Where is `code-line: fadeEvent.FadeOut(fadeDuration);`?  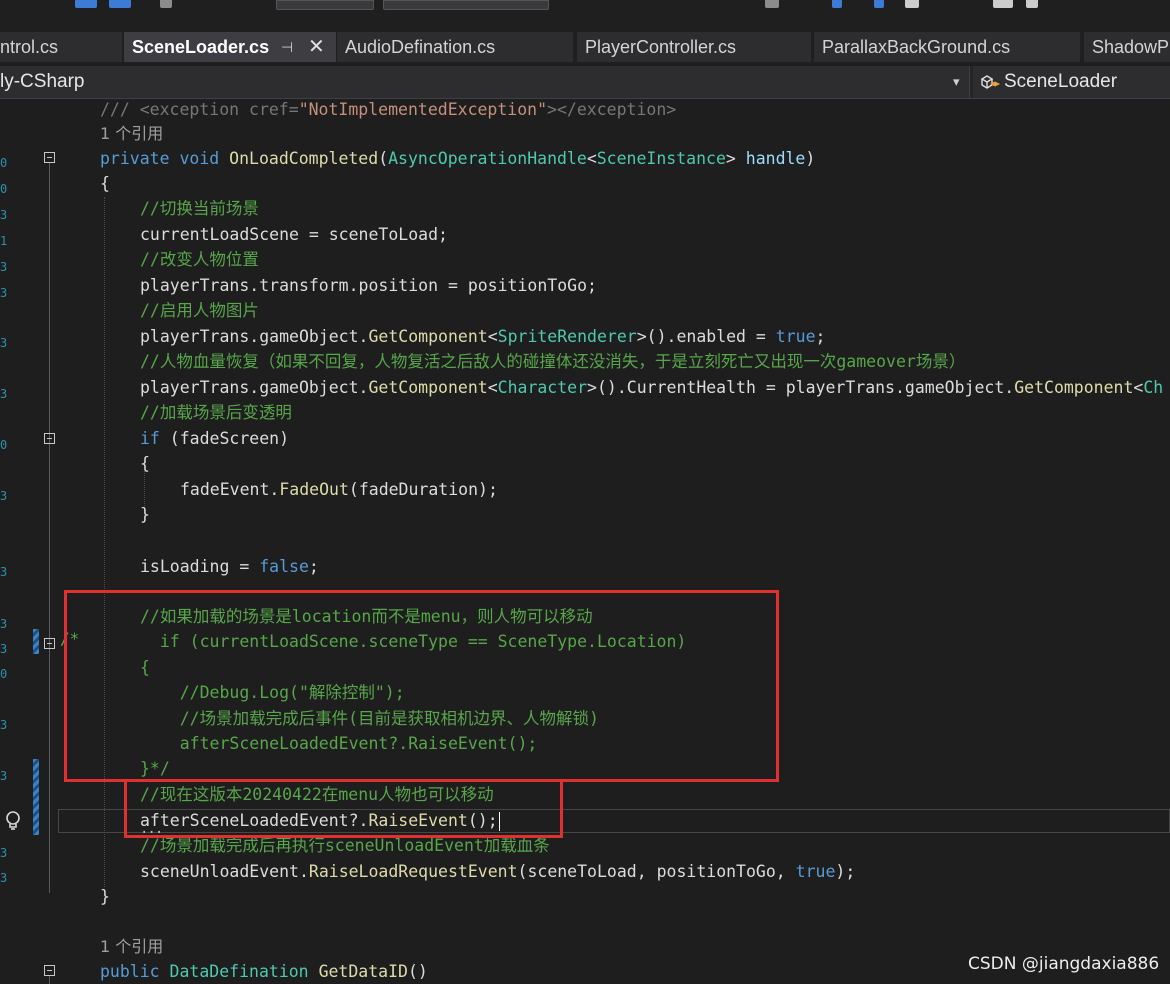
code-line: fadeEvent.FadeOut(fadeDuration); is located at coordinates (339, 489).